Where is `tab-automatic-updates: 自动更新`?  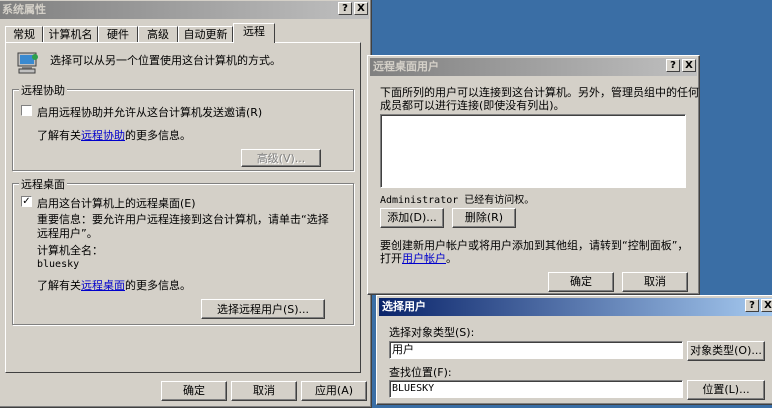
tab-automatic-updates: 自动更新 is located at coordinates (205, 34).